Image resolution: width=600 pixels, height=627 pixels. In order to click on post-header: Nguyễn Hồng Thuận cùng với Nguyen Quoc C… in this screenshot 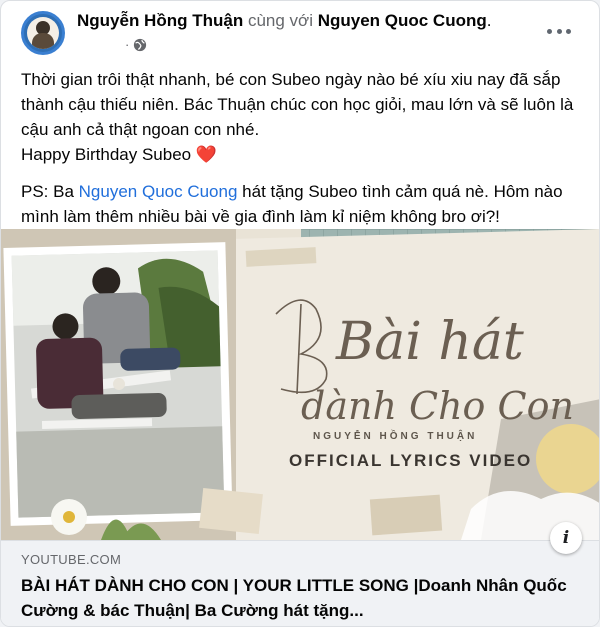, I will do `click(300, 32)`.